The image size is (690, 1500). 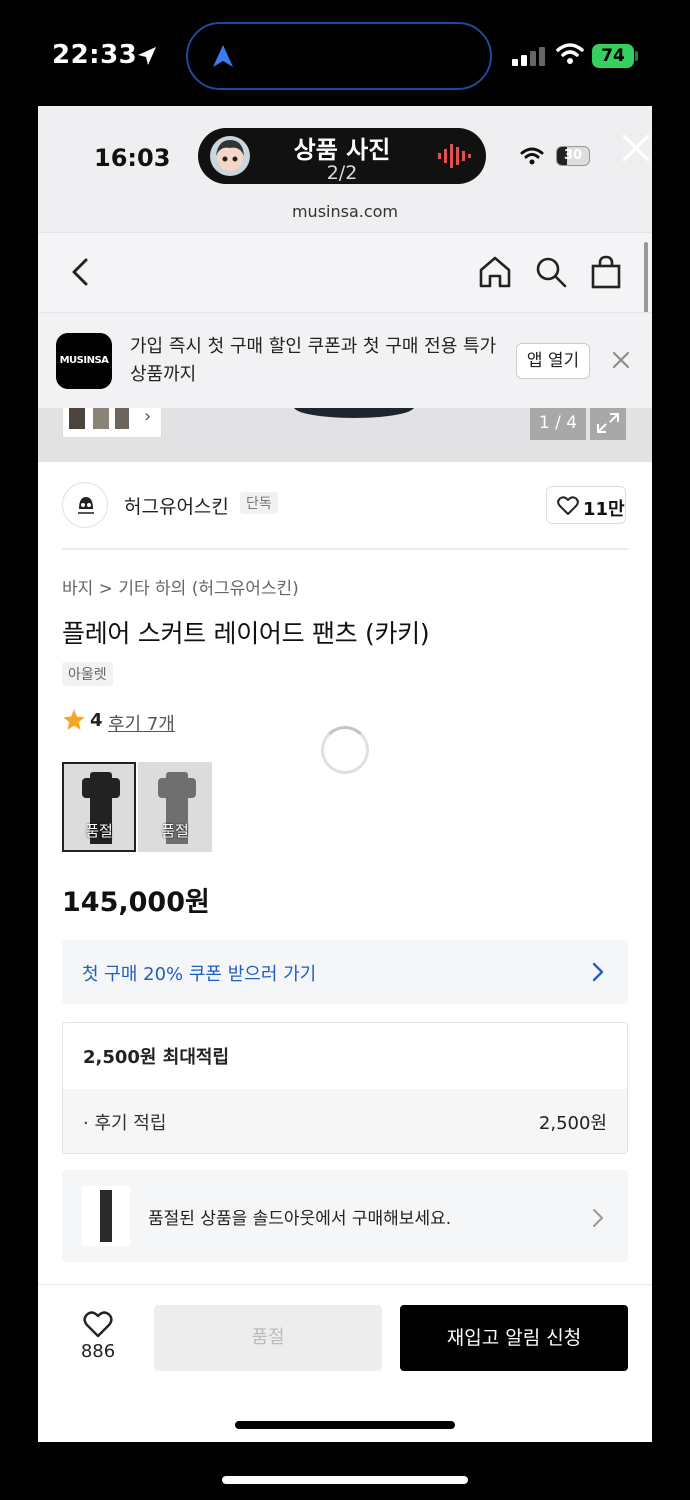 What do you see at coordinates (551, 272) in the screenshot?
I see `search-icon` at bounding box center [551, 272].